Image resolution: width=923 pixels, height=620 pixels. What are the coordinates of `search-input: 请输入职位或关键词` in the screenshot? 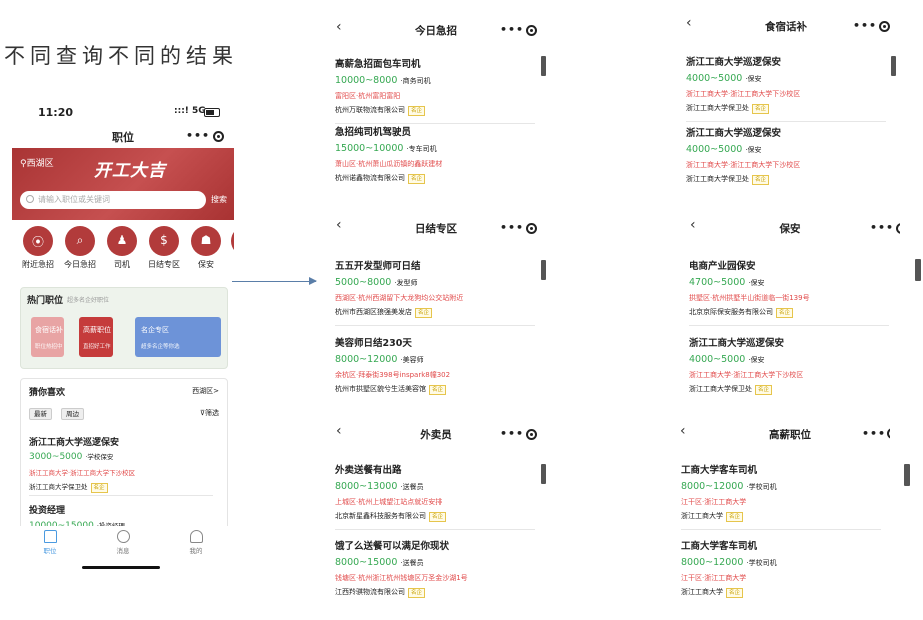 It's located at (113, 200).